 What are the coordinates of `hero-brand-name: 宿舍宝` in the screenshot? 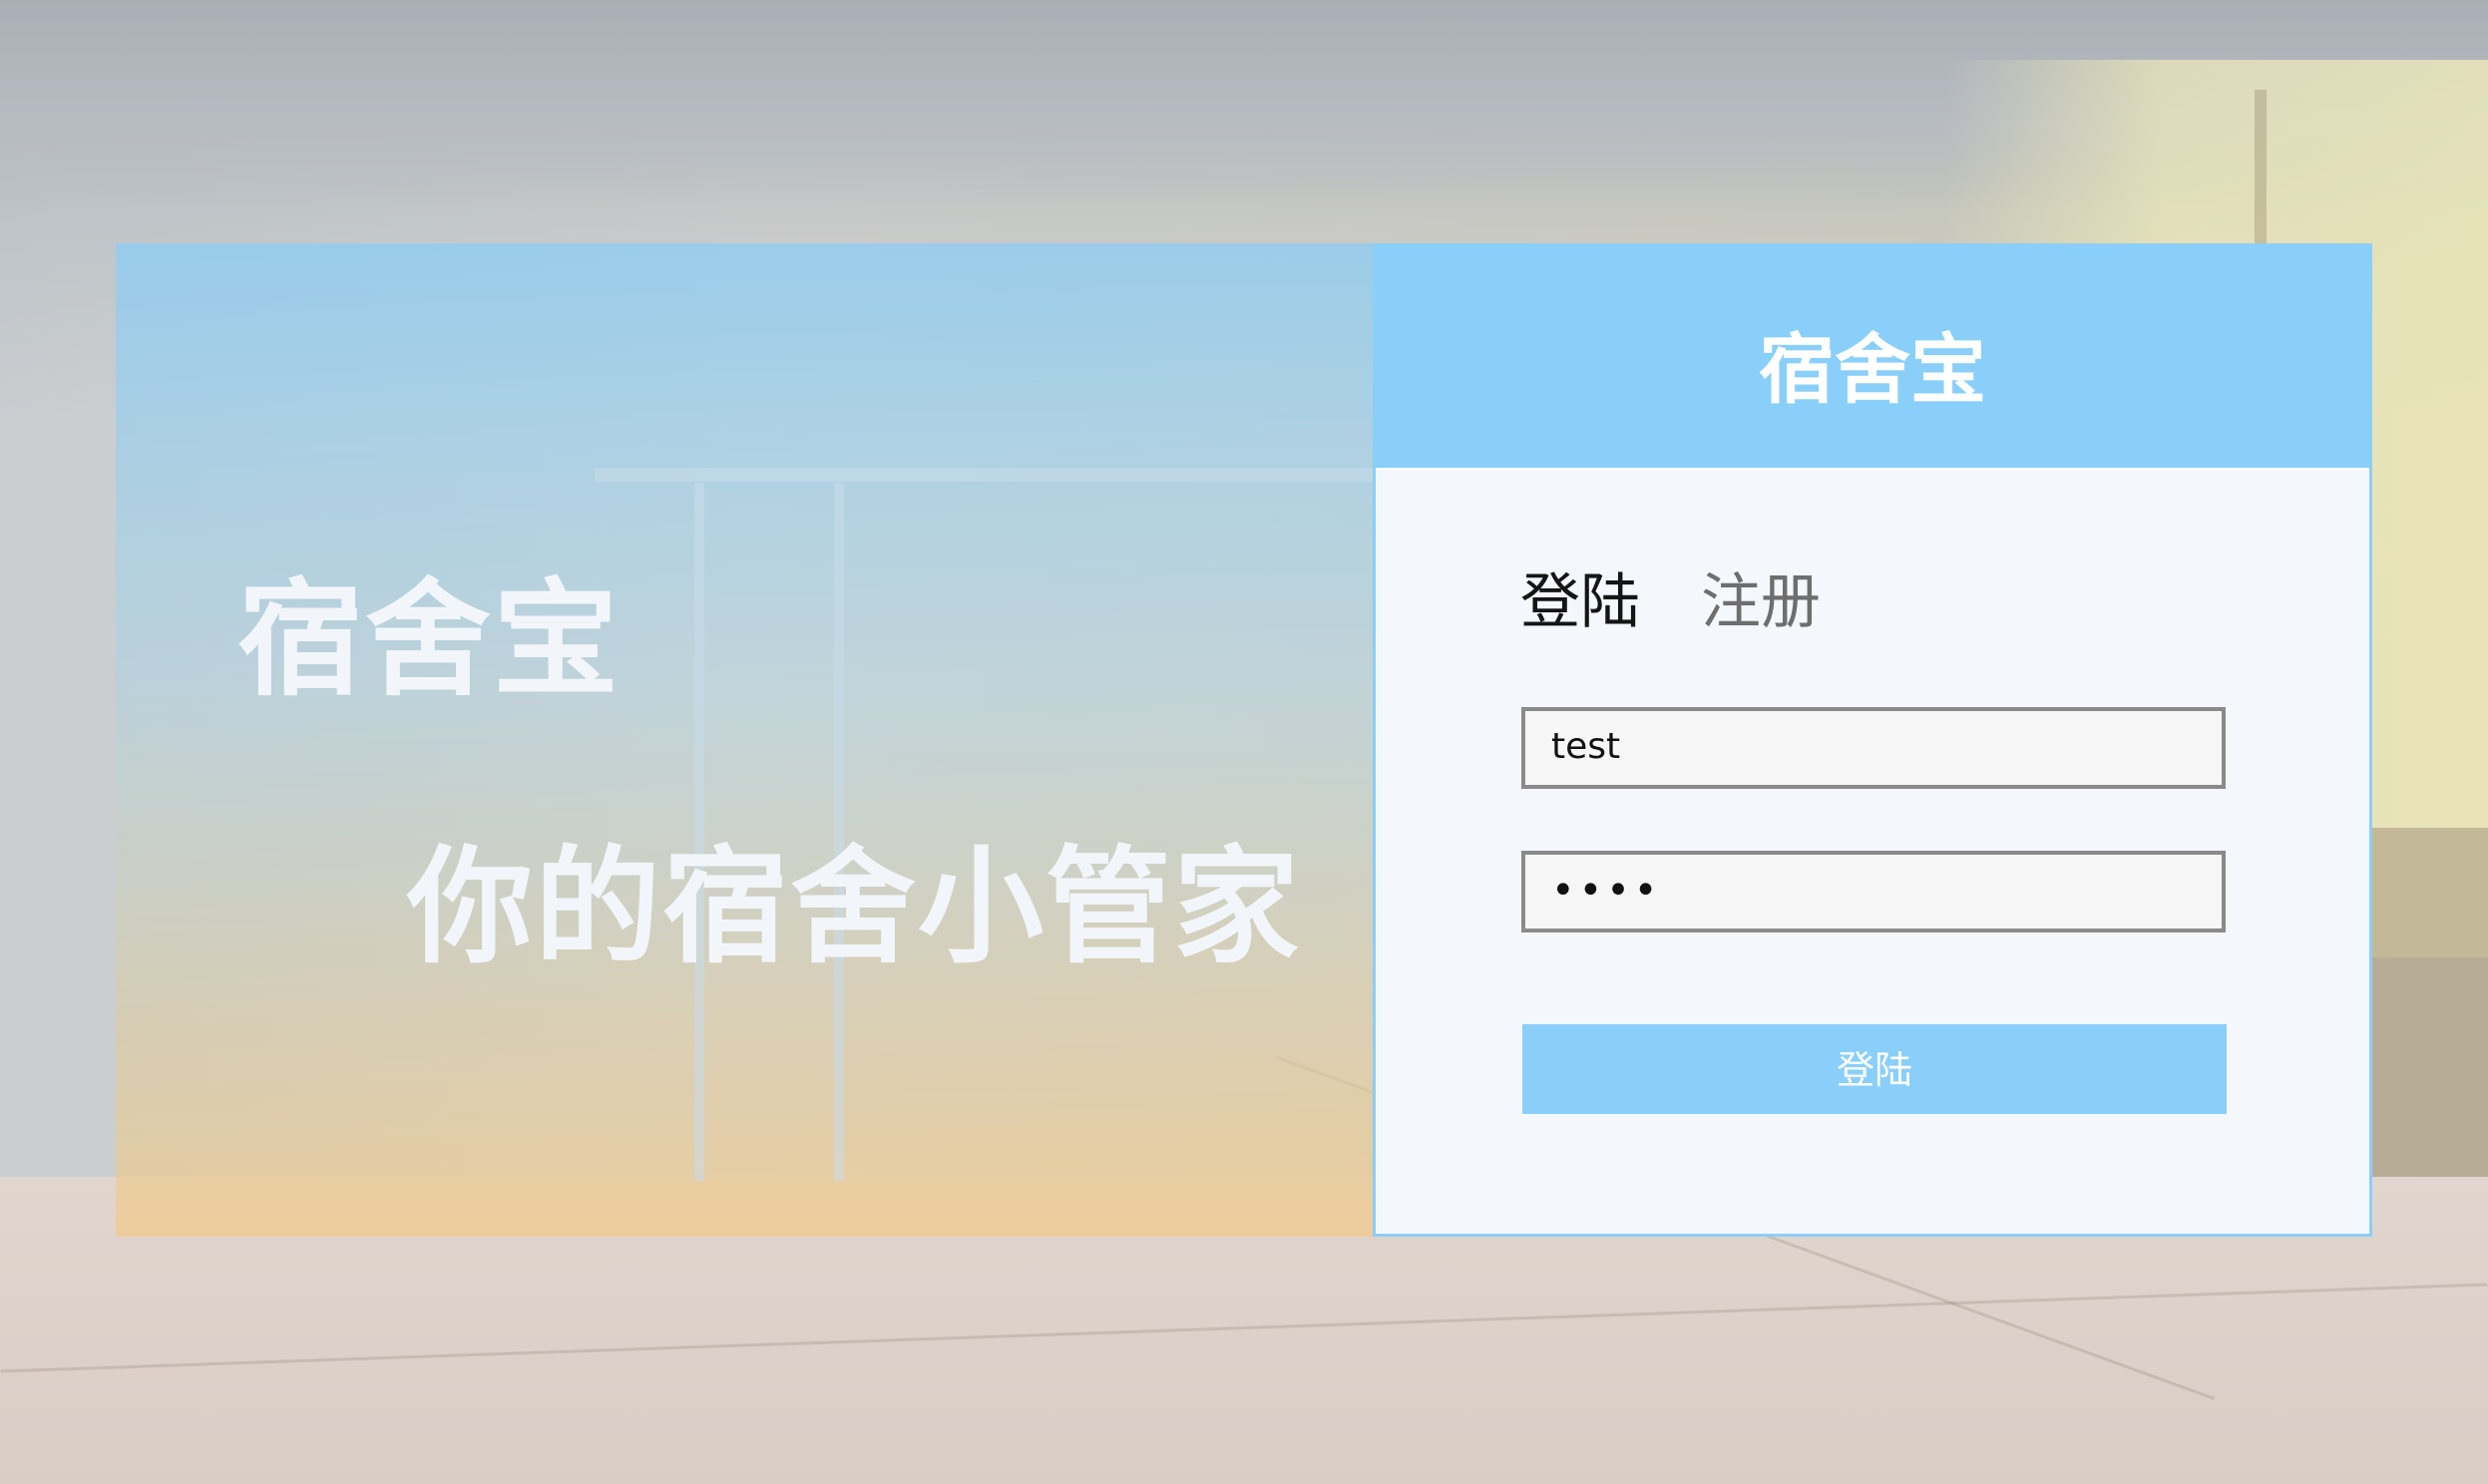 It's located at (429, 639).